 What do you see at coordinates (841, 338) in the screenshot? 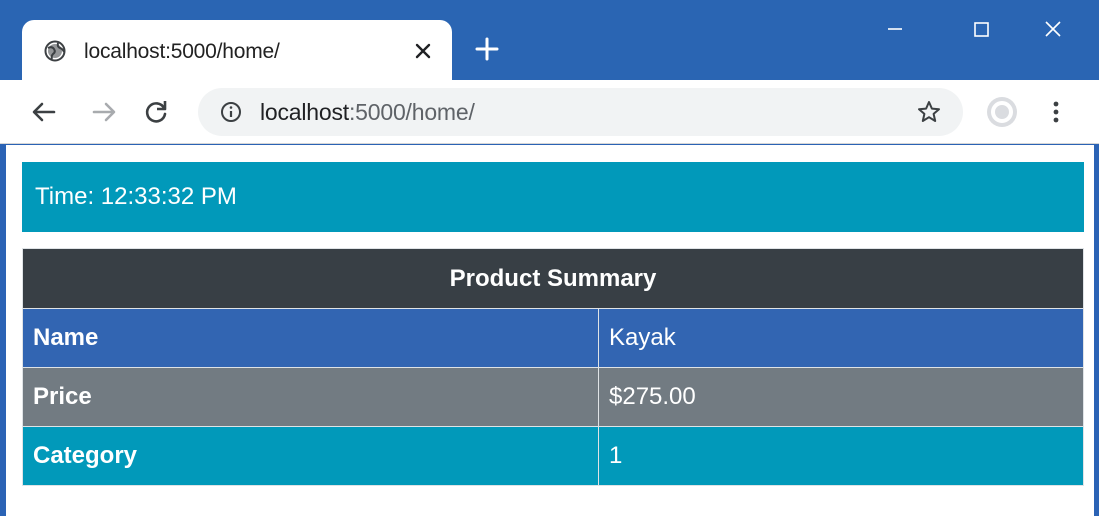
I see `row-value: Kayak` at bounding box center [841, 338].